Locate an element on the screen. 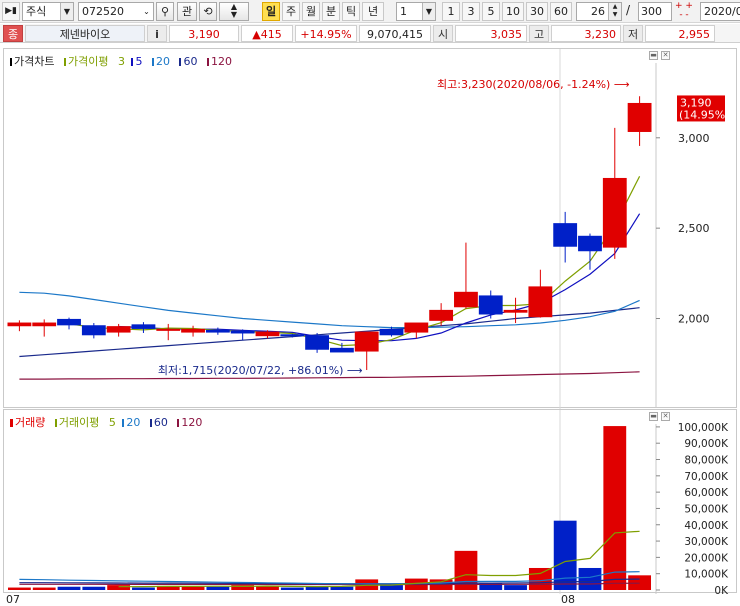 This screenshot has width=740, height=606. price-change: ▲415 is located at coordinates (267, 33).